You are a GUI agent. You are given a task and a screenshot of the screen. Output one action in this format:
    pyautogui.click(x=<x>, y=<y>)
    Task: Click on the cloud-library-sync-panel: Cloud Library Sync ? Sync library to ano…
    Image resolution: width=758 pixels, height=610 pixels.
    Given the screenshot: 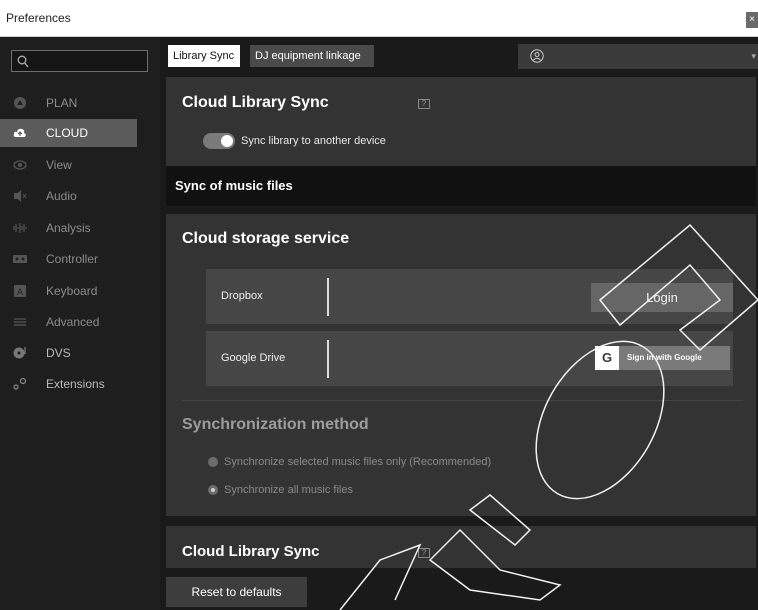 What is the action you would take?
    pyautogui.click(x=461, y=121)
    